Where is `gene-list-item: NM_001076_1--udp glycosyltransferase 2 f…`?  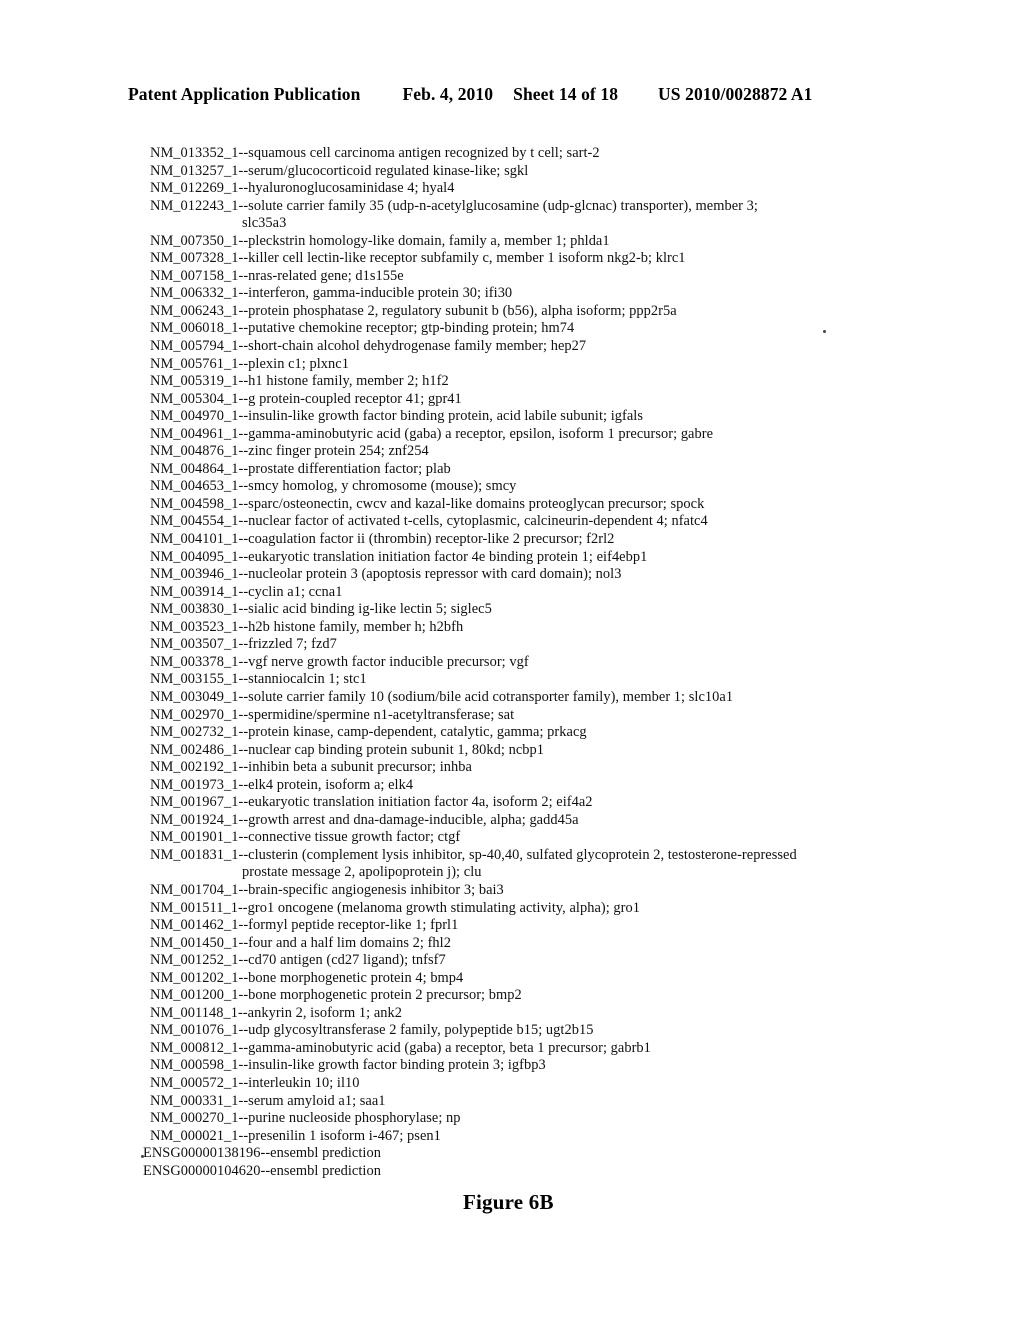
gene-list-item: NM_001076_1--udp glycosyltransferase 2 f… is located at coordinates (372, 1030).